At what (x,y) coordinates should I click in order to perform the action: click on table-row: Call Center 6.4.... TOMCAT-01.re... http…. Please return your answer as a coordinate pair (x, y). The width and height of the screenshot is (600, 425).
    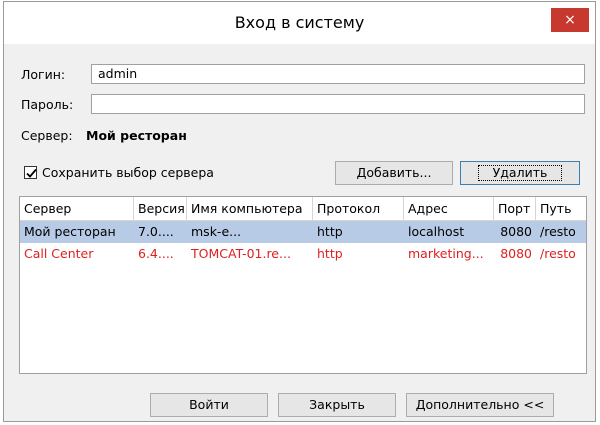
    Looking at the image, I should click on (303, 254).